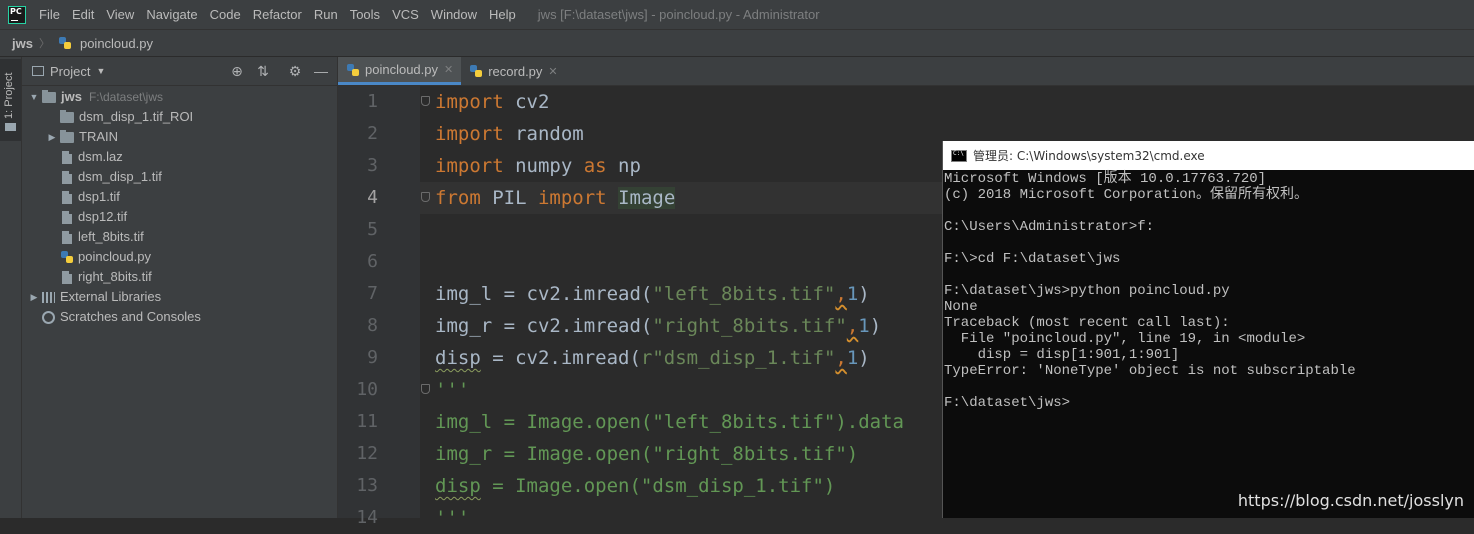 Image resolution: width=1474 pixels, height=534 pixels. Describe the element at coordinates (560, 358) in the screenshot. I see `code-token: = cv2.imread(` at that location.